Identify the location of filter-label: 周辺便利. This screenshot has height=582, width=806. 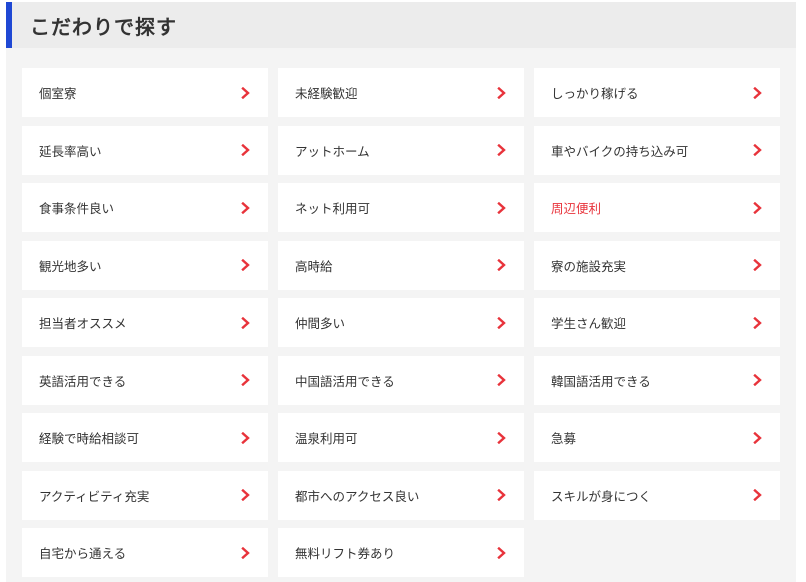
(576, 208).